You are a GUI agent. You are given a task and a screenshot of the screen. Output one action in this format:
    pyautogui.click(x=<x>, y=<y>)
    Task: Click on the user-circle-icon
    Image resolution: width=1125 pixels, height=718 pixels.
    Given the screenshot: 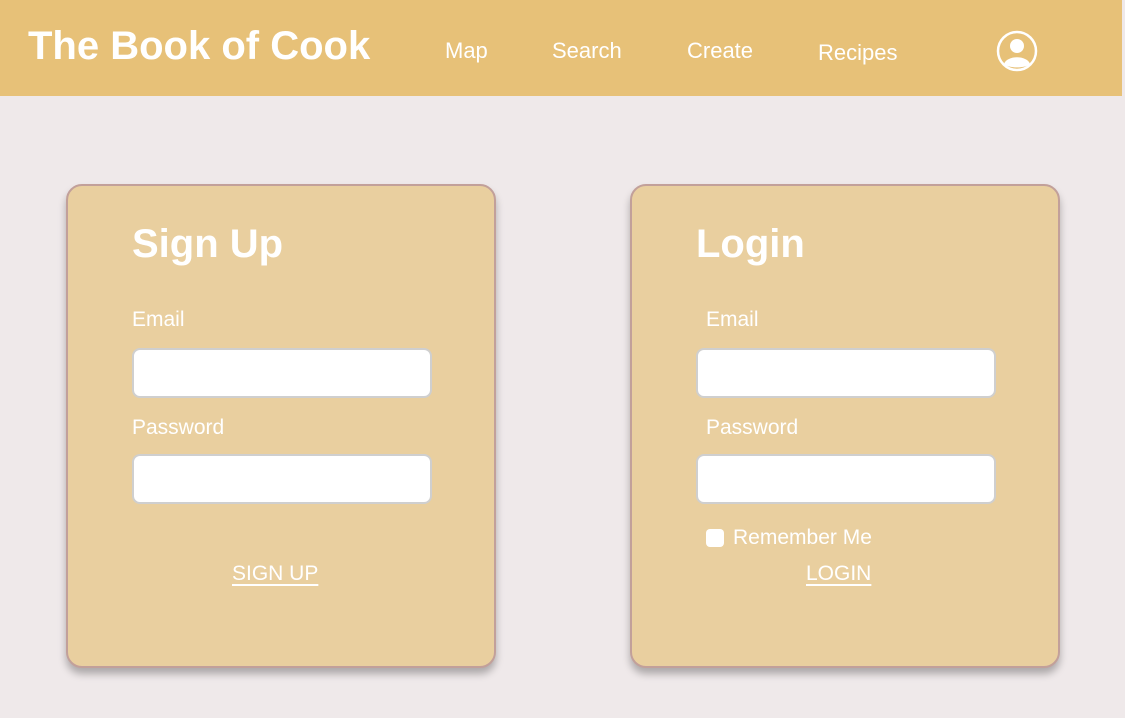 What is the action you would take?
    pyautogui.click(x=1017, y=51)
    